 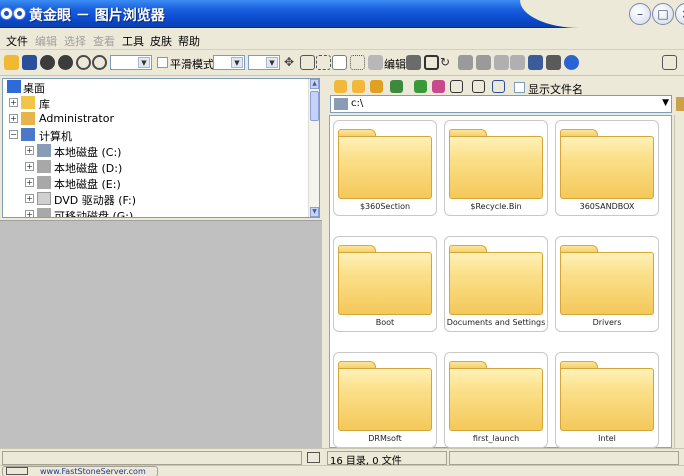 I want to click on up-folder-icon, so click(x=376, y=86).